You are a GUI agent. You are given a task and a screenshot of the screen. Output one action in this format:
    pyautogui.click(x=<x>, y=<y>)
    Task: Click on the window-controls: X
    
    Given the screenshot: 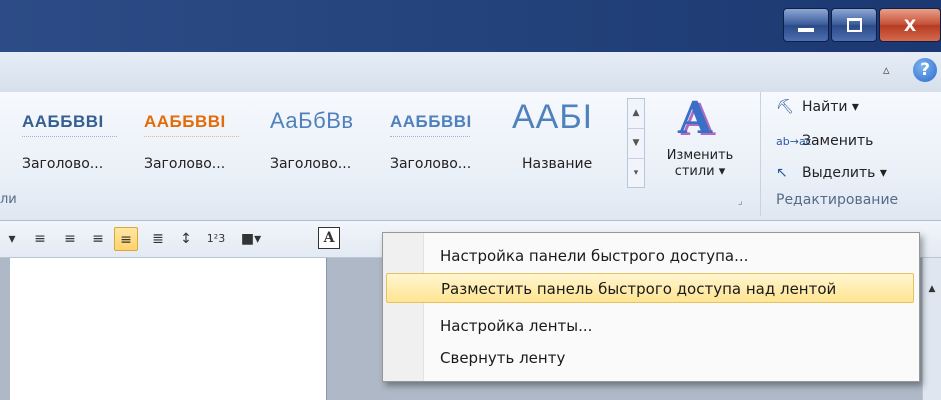 What is the action you would take?
    pyautogui.click(x=861, y=25)
    